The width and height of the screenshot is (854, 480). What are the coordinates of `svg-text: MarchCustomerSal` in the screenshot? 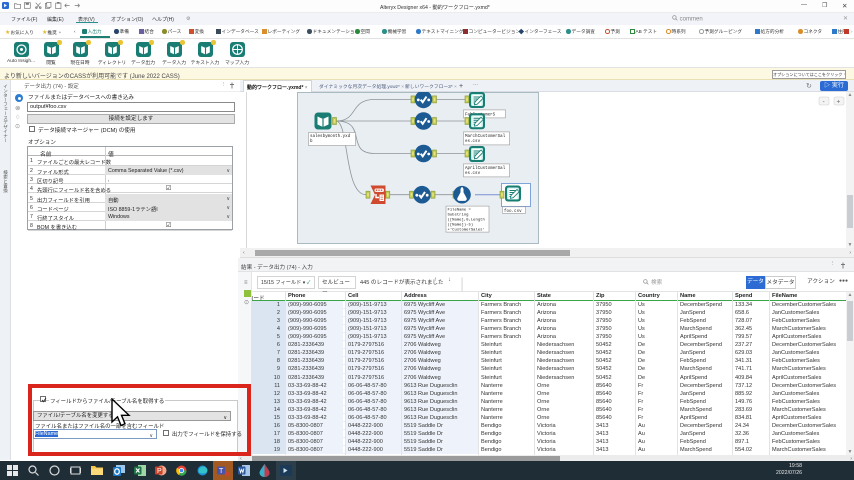 It's located at (485, 136).